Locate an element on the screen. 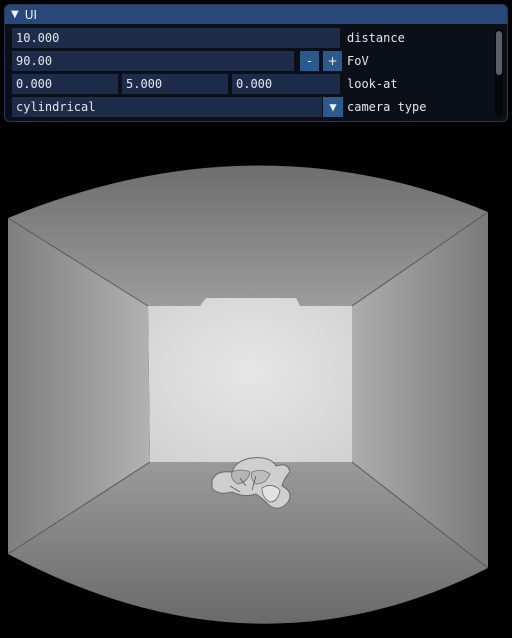  fov-label: FoV is located at coordinates (358, 61).